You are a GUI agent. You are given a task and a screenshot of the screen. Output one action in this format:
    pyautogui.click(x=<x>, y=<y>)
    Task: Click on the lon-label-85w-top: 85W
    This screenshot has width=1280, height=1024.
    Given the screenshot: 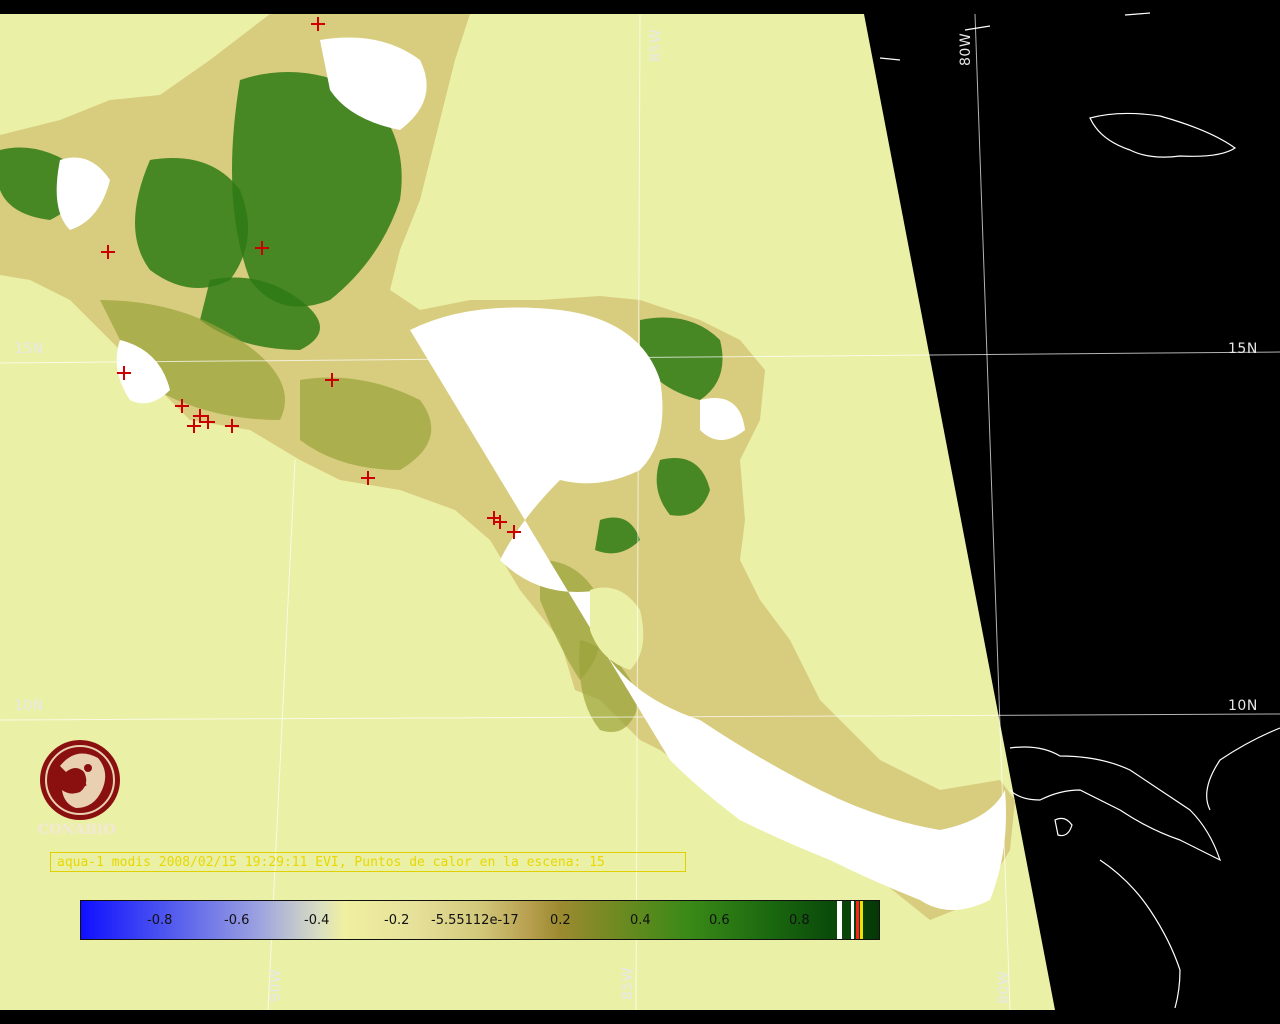 What is the action you would take?
    pyautogui.click(x=656, y=45)
    